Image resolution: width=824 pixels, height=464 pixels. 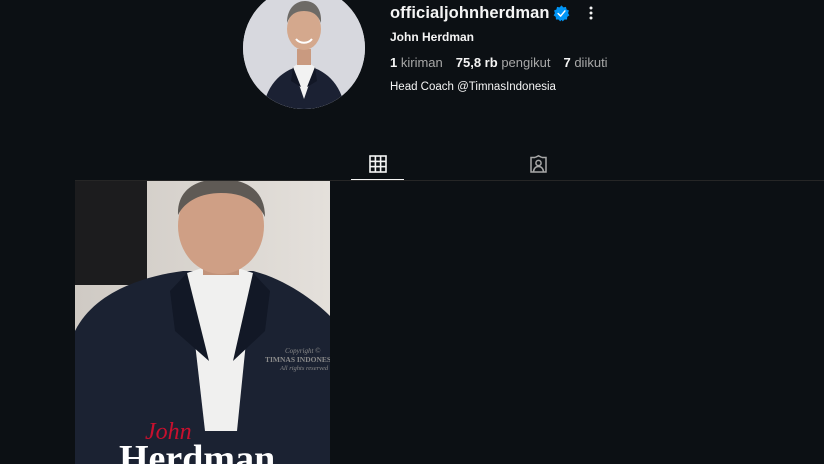 I want to click on tagged-user-icon, so click(x=538, y=163).